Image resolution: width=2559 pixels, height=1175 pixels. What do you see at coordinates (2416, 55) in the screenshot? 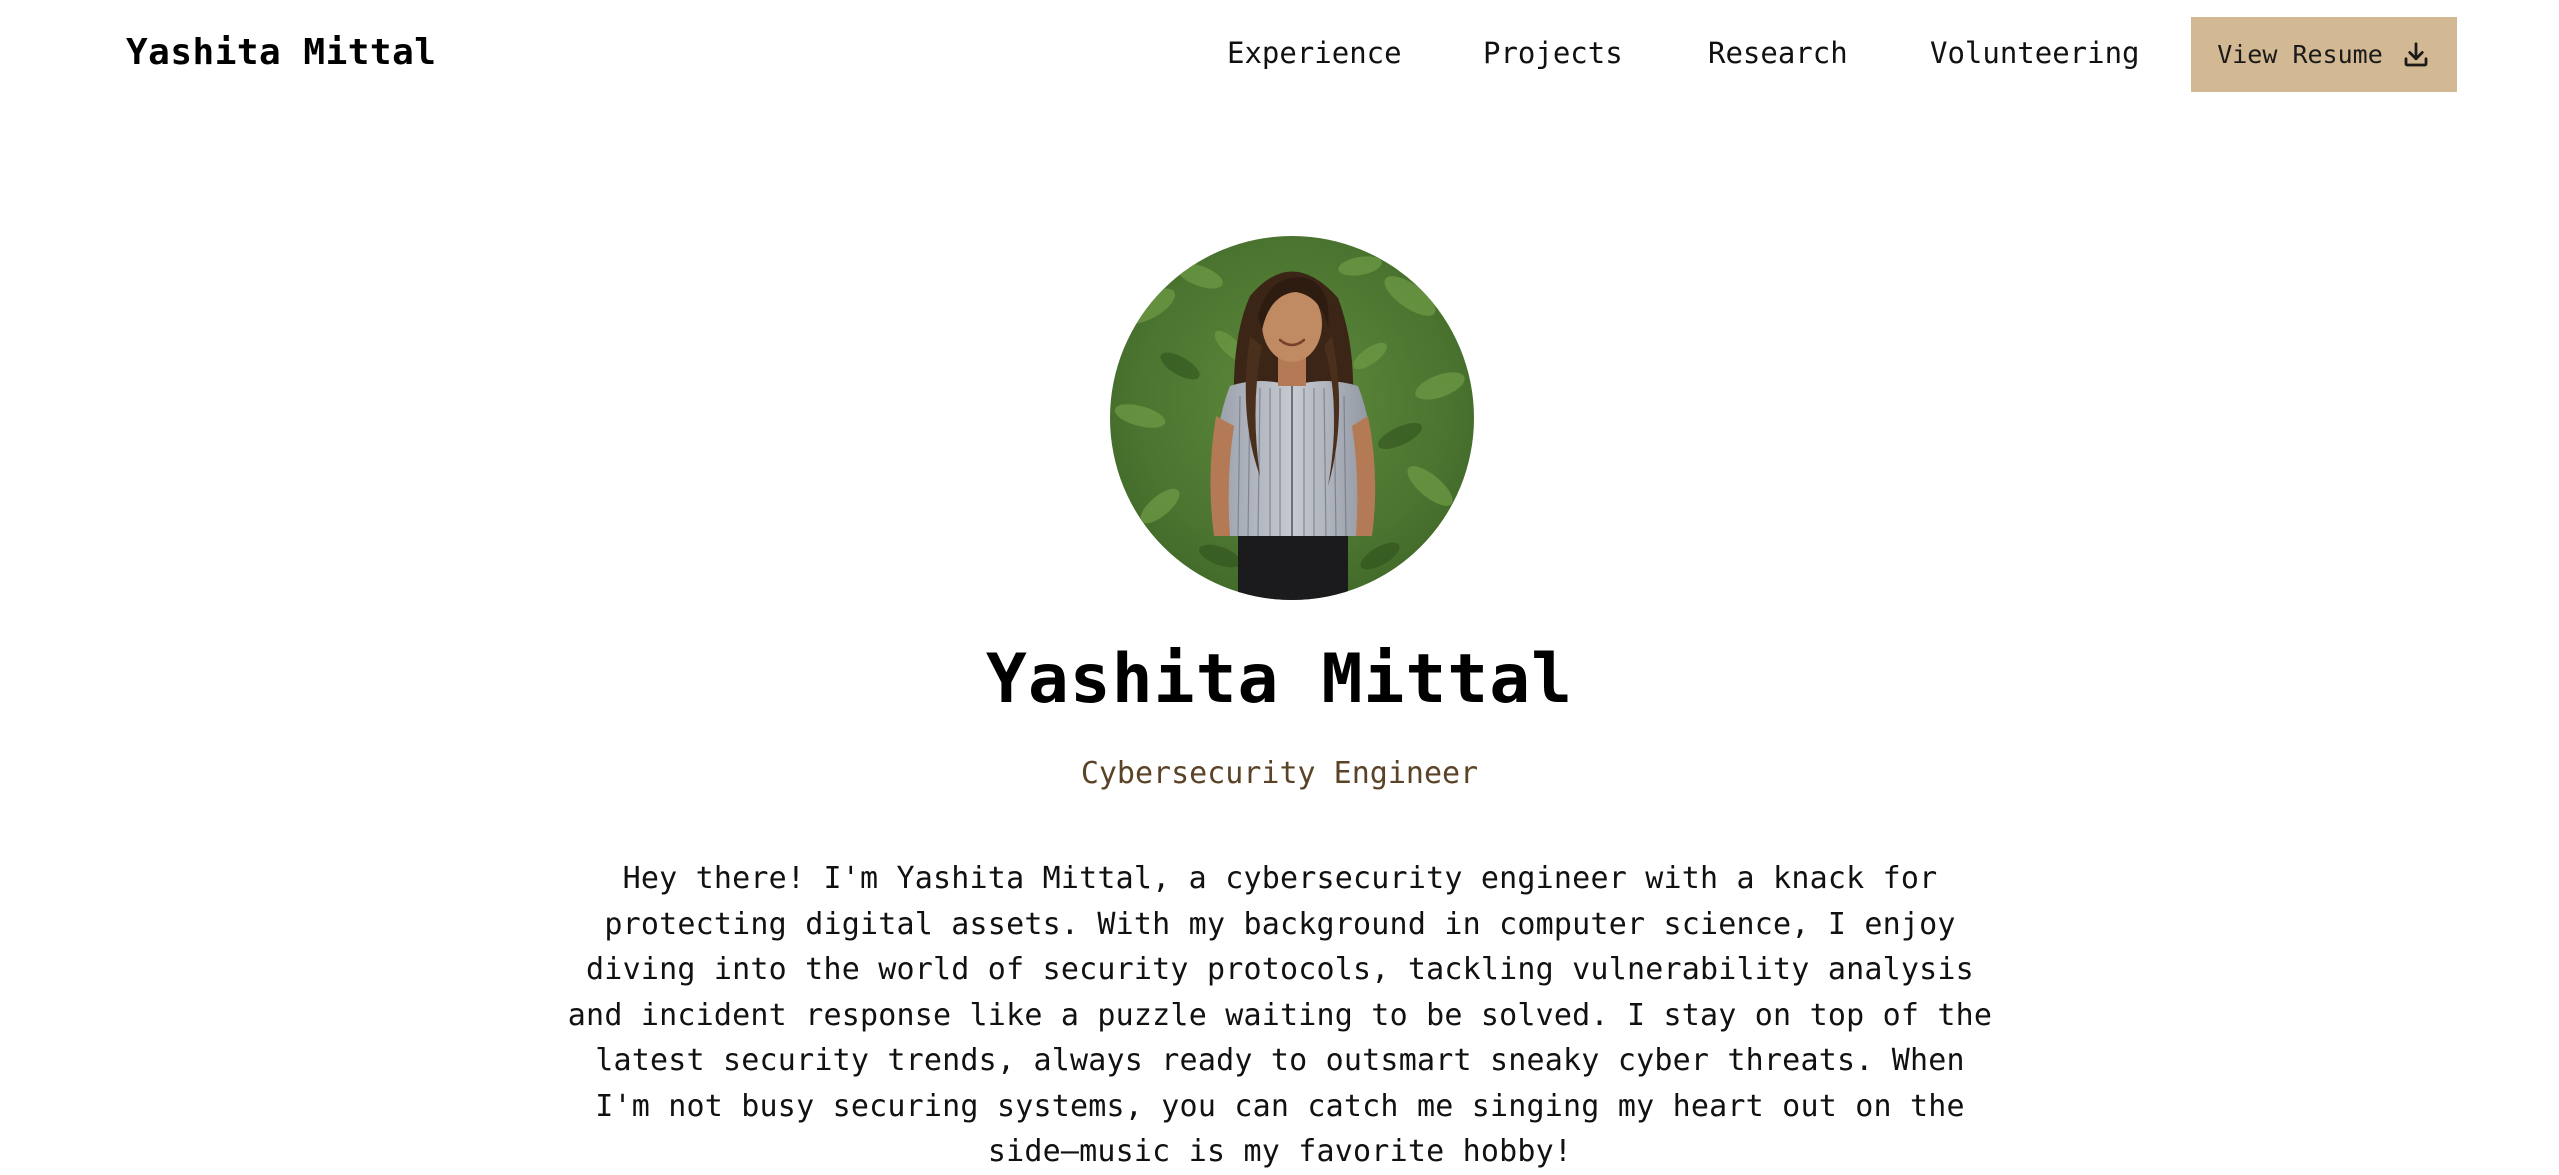
I see `download-icon` at bounding box center [2416, 55].